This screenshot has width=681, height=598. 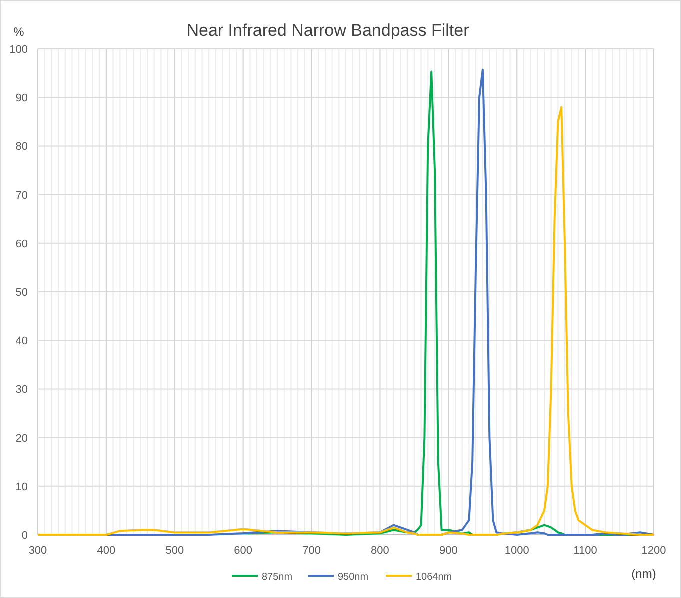 I want to click on y-tick-label: 10, so click(x=22, y=487).